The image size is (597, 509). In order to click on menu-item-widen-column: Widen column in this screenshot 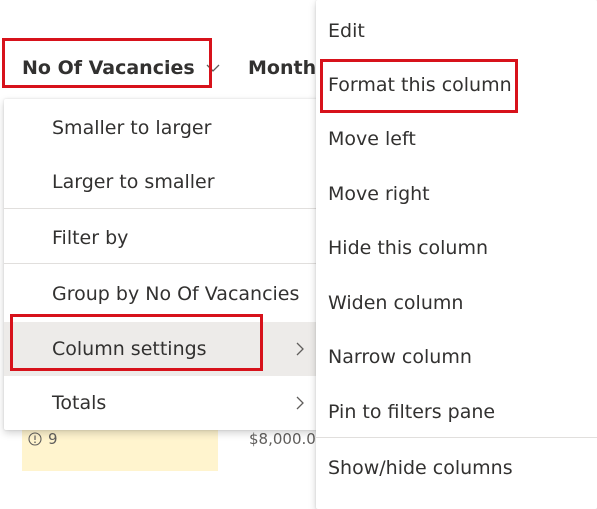, I will do `click(456, 303)`.